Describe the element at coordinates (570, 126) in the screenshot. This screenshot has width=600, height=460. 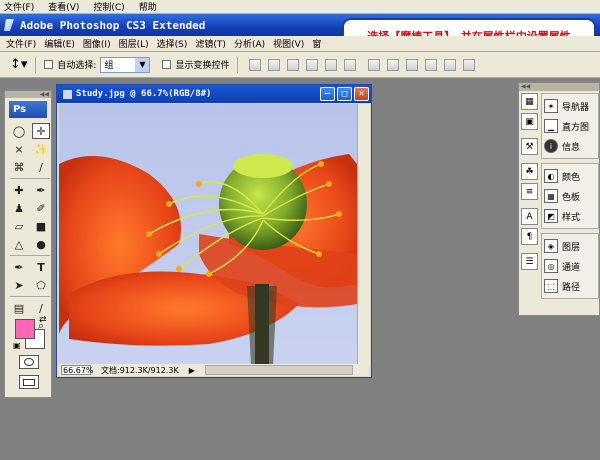
I see `panel-histogram: ▁ 直方图` at that location.